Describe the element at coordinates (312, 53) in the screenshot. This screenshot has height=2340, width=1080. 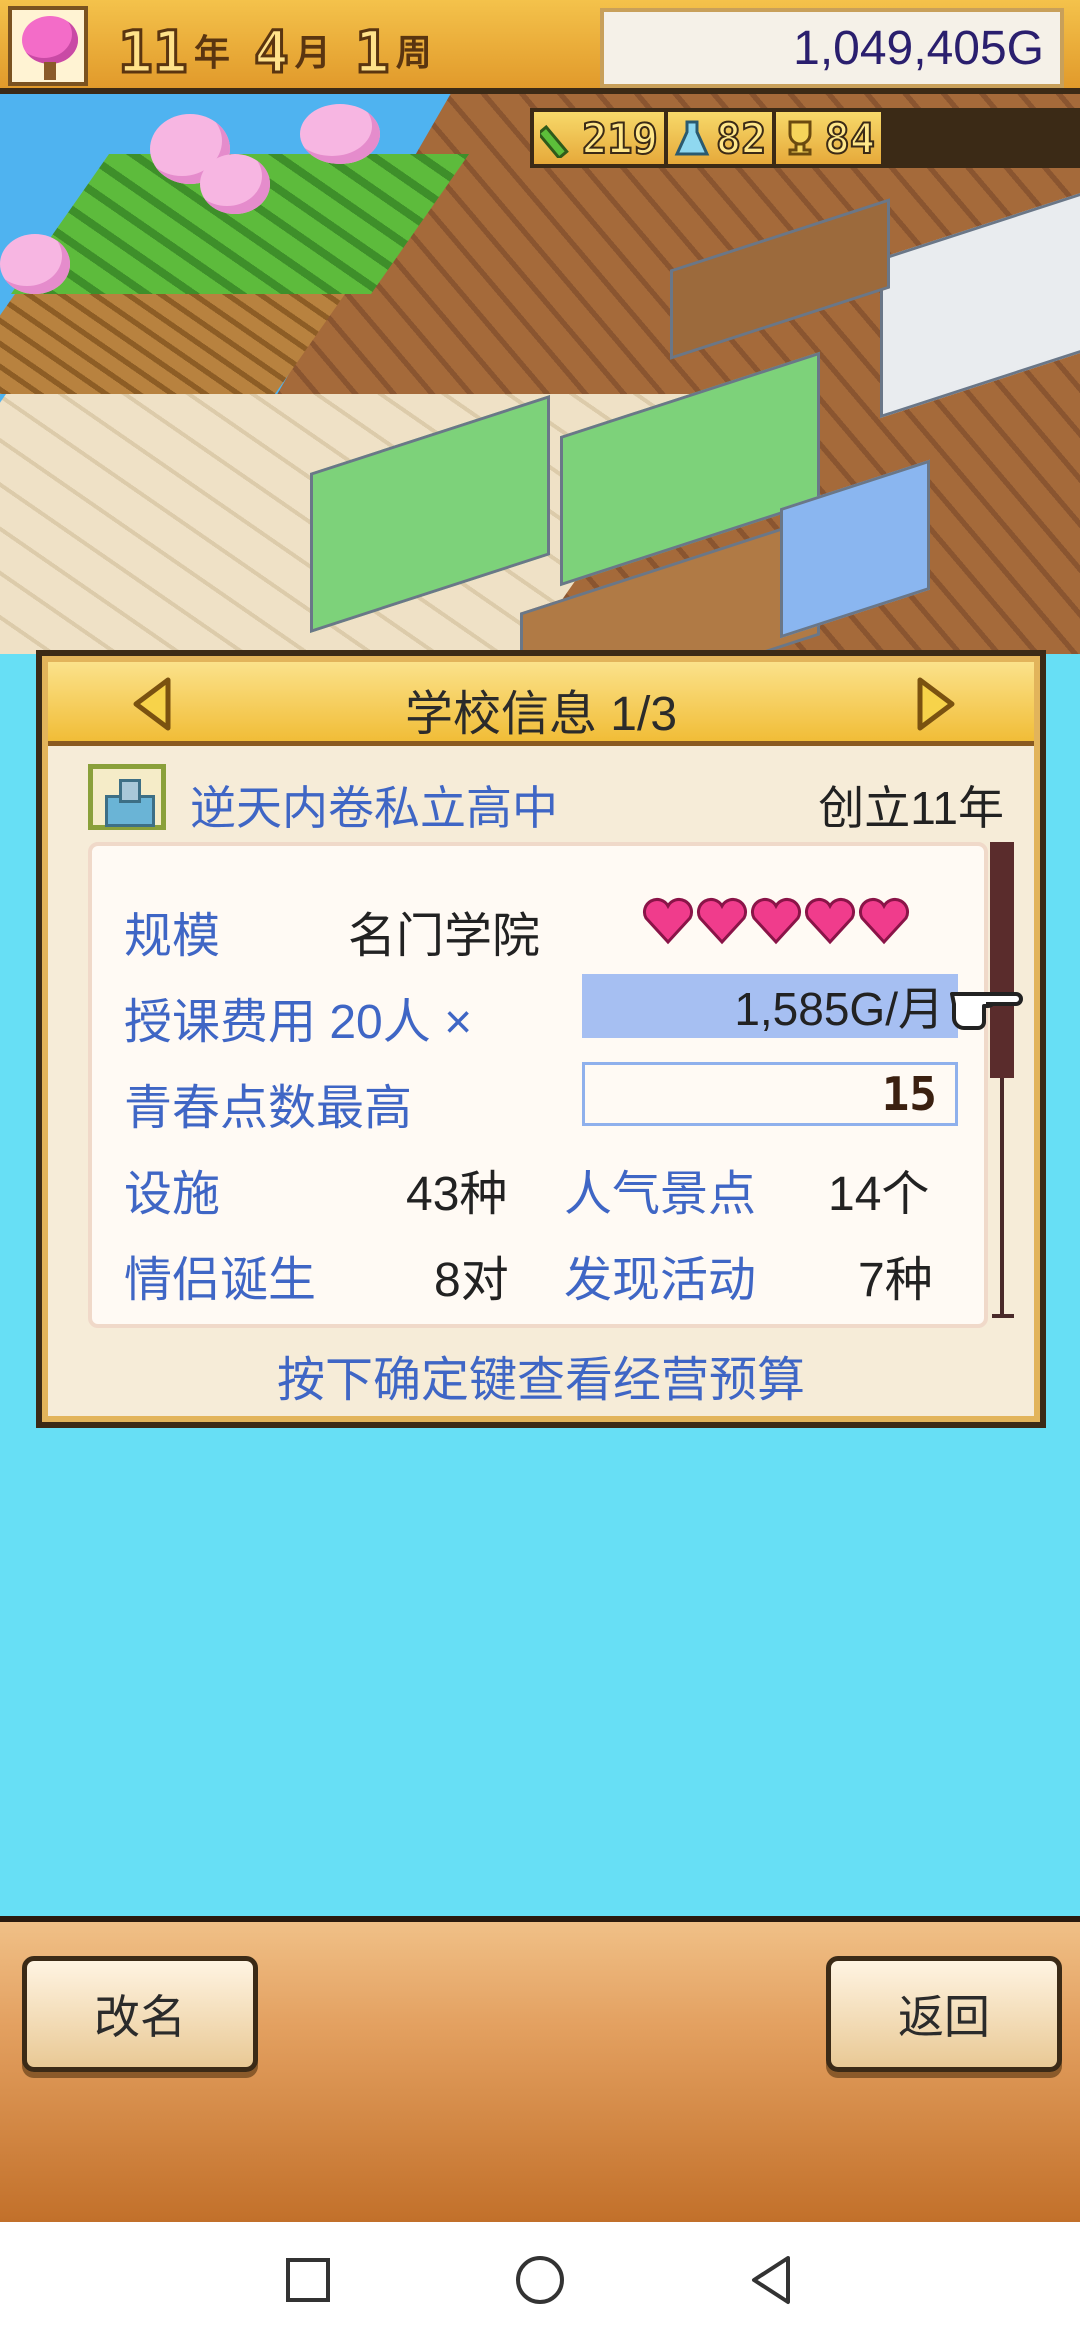
I see `month-unit: 月` at that location.